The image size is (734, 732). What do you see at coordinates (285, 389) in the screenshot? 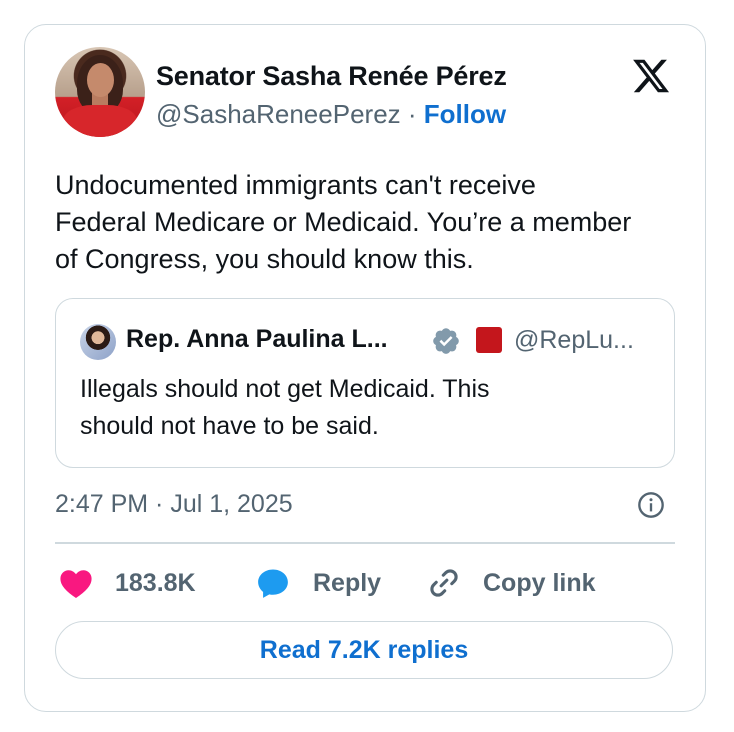
I see `quoted-text-line: Illegals should not get Medicaid. This` at bounding box center [285, 389].